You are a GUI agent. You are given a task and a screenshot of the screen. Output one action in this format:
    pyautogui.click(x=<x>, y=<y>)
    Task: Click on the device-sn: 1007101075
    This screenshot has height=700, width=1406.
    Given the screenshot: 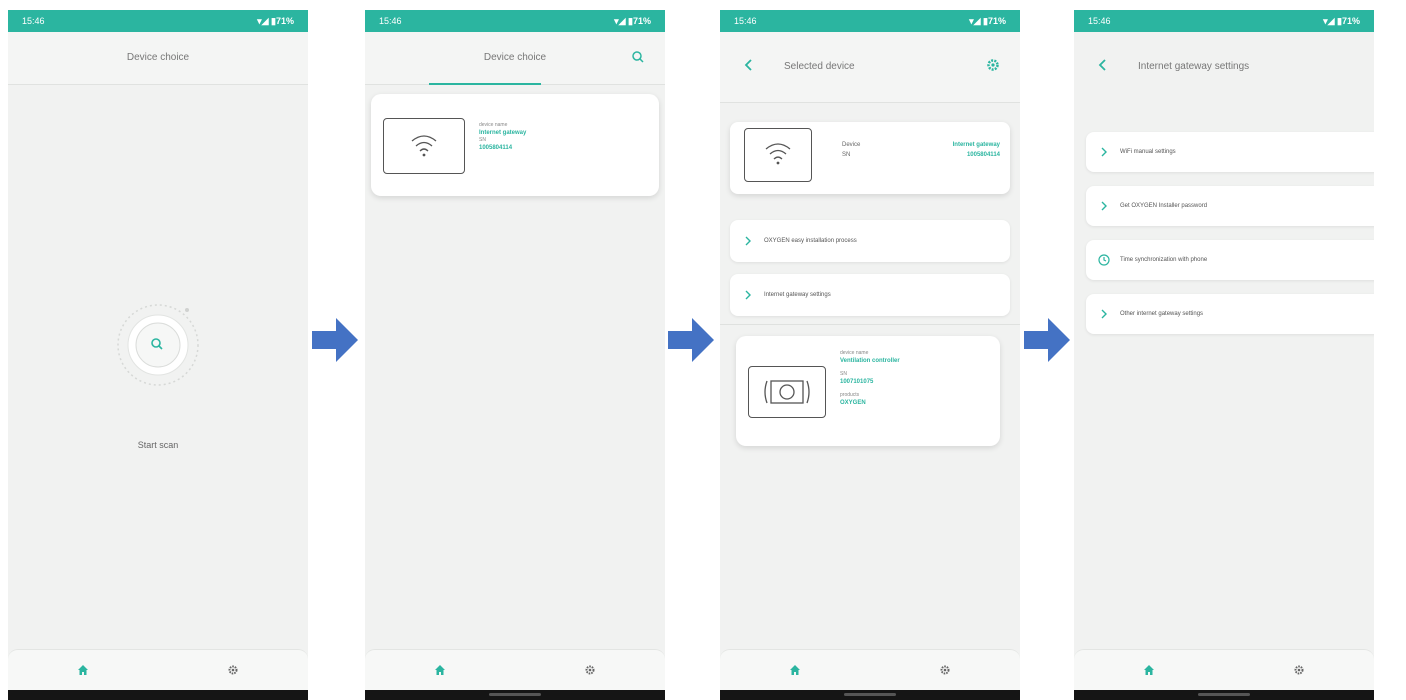 What is the action you would take?
    pyautogui.click(x=857, y=382)
    